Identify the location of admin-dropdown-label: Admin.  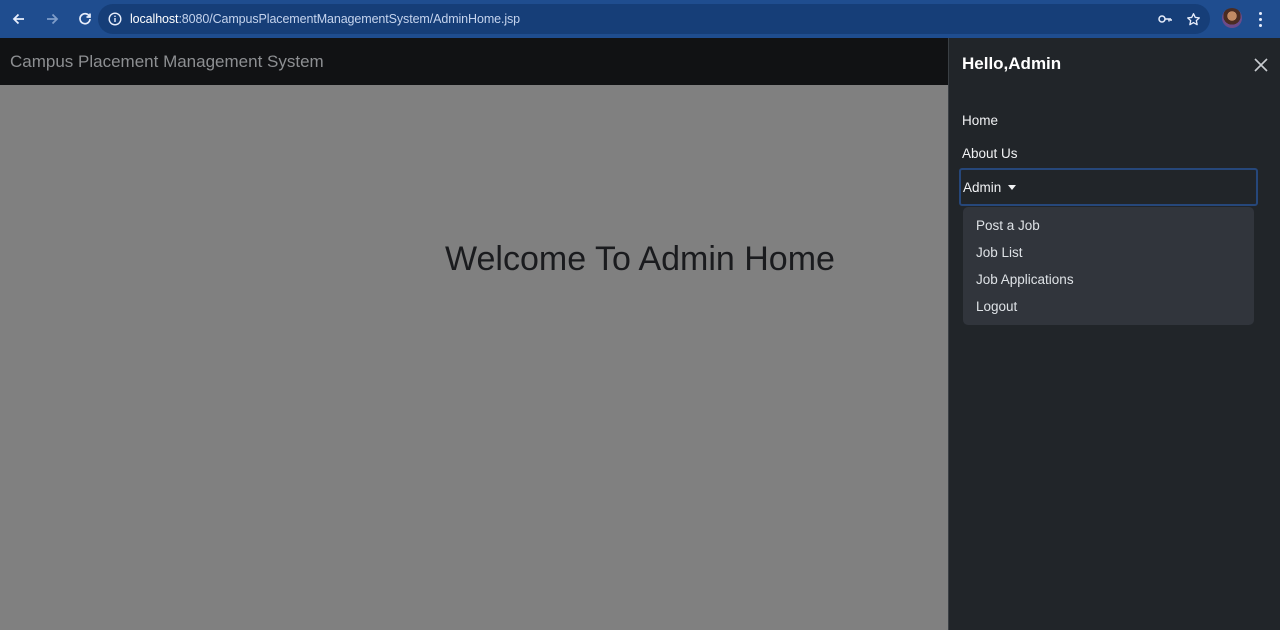
(982, 187).